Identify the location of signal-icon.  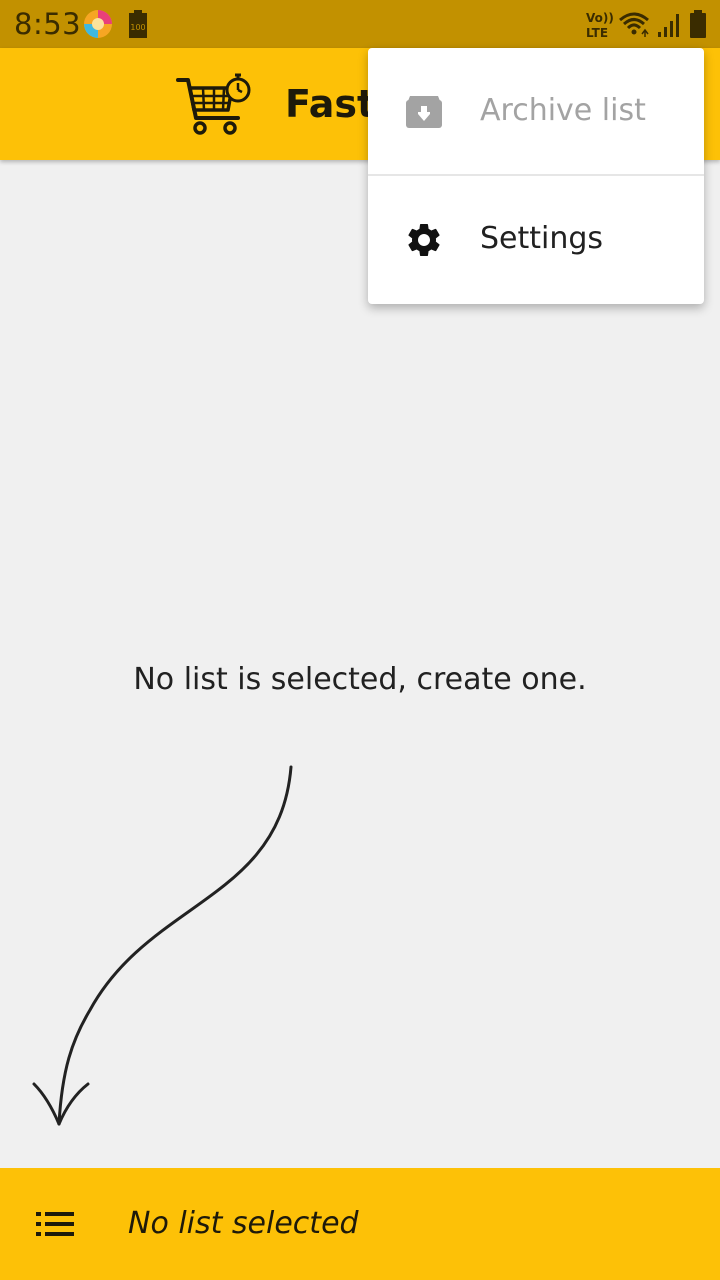
(668, 25).